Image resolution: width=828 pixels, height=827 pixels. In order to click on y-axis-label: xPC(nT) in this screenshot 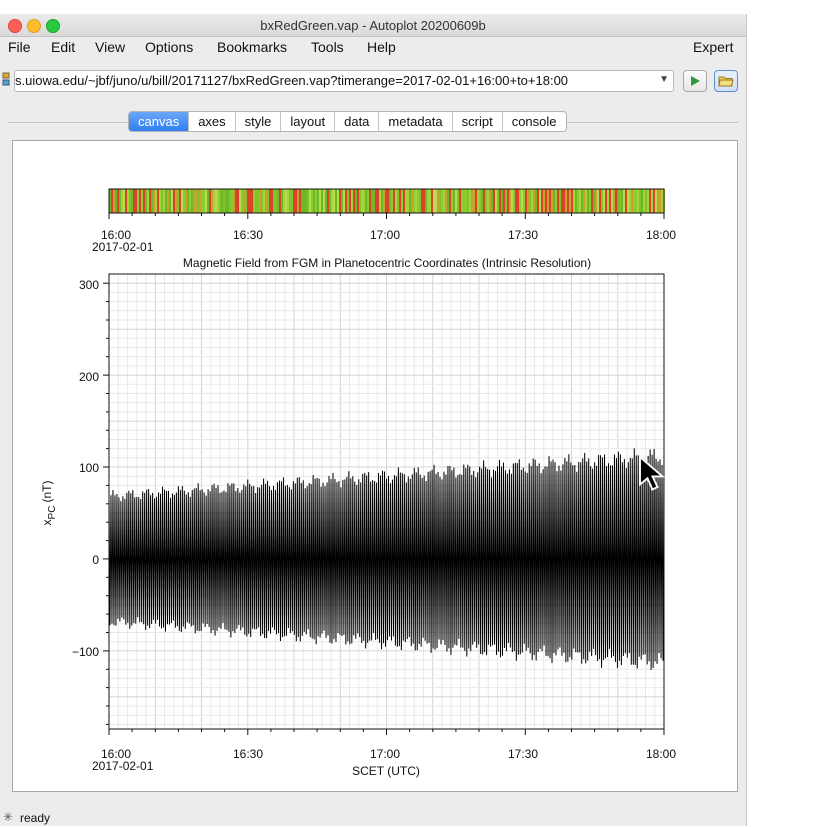, I will do `click(49, 503)`.